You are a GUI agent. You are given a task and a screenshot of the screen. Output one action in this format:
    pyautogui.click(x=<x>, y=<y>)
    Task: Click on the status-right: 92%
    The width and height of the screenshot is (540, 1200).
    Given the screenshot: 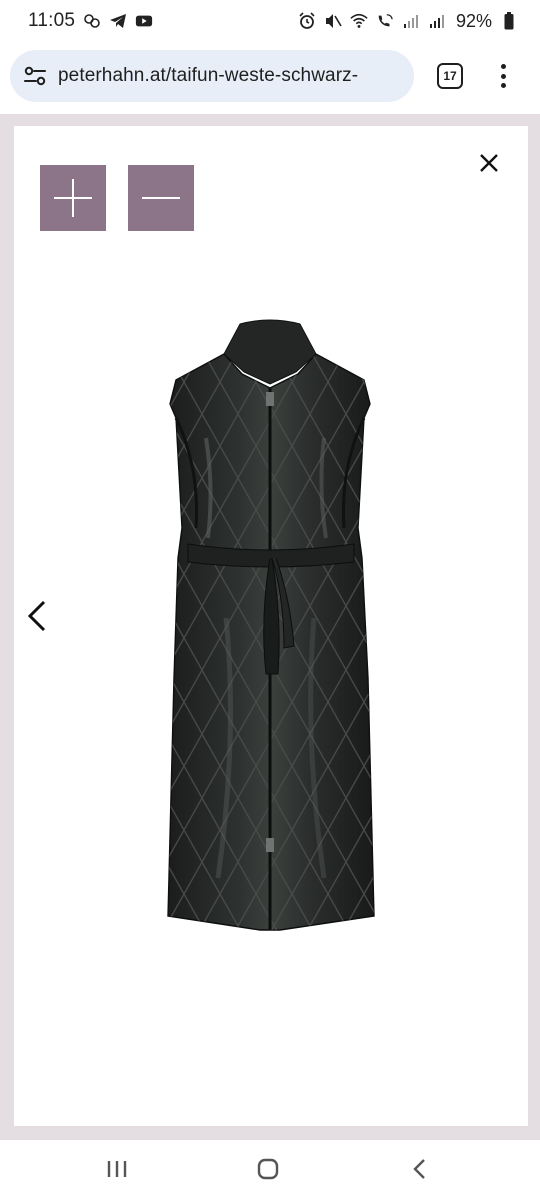 What is the action you would take?
    pyautogui.click(x=408, y=21)
    